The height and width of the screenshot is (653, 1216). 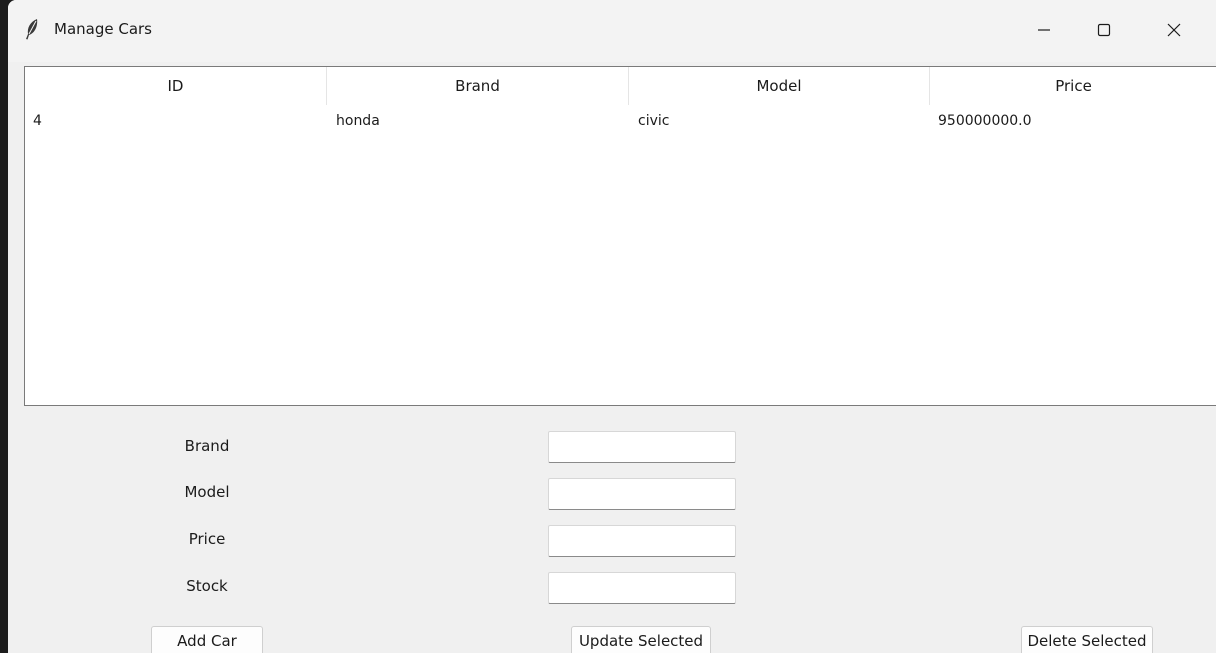 I want to click on minimize-button, so click(x=1044, y=30).